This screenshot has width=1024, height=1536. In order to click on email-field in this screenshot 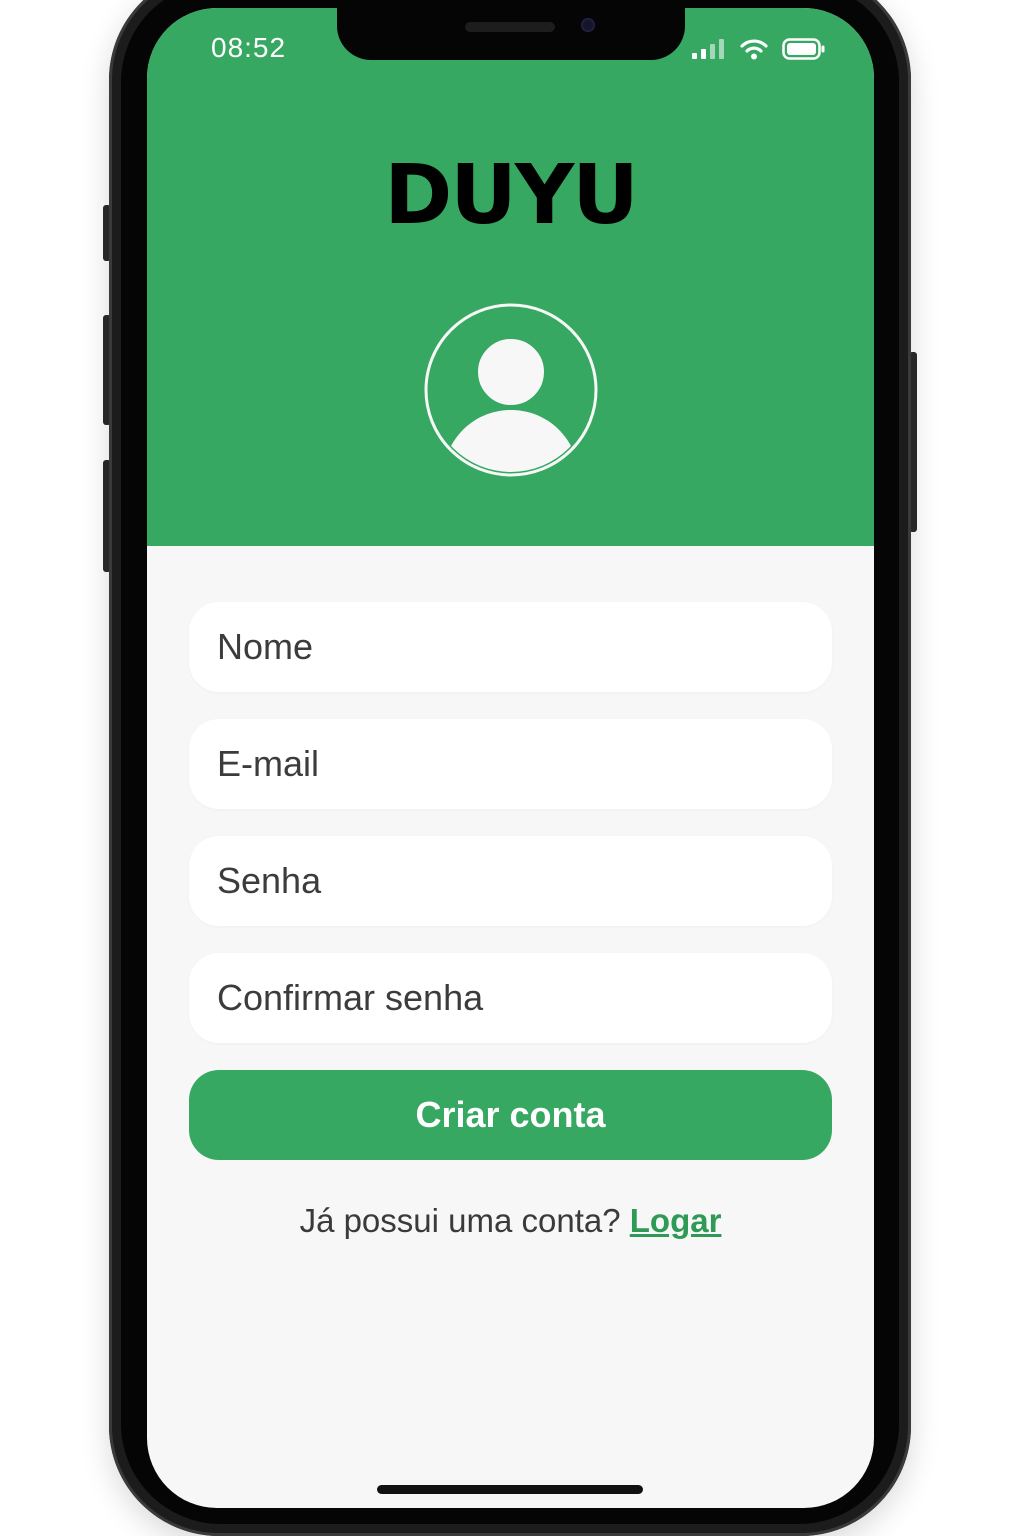, I will do `click(510, 764)`.